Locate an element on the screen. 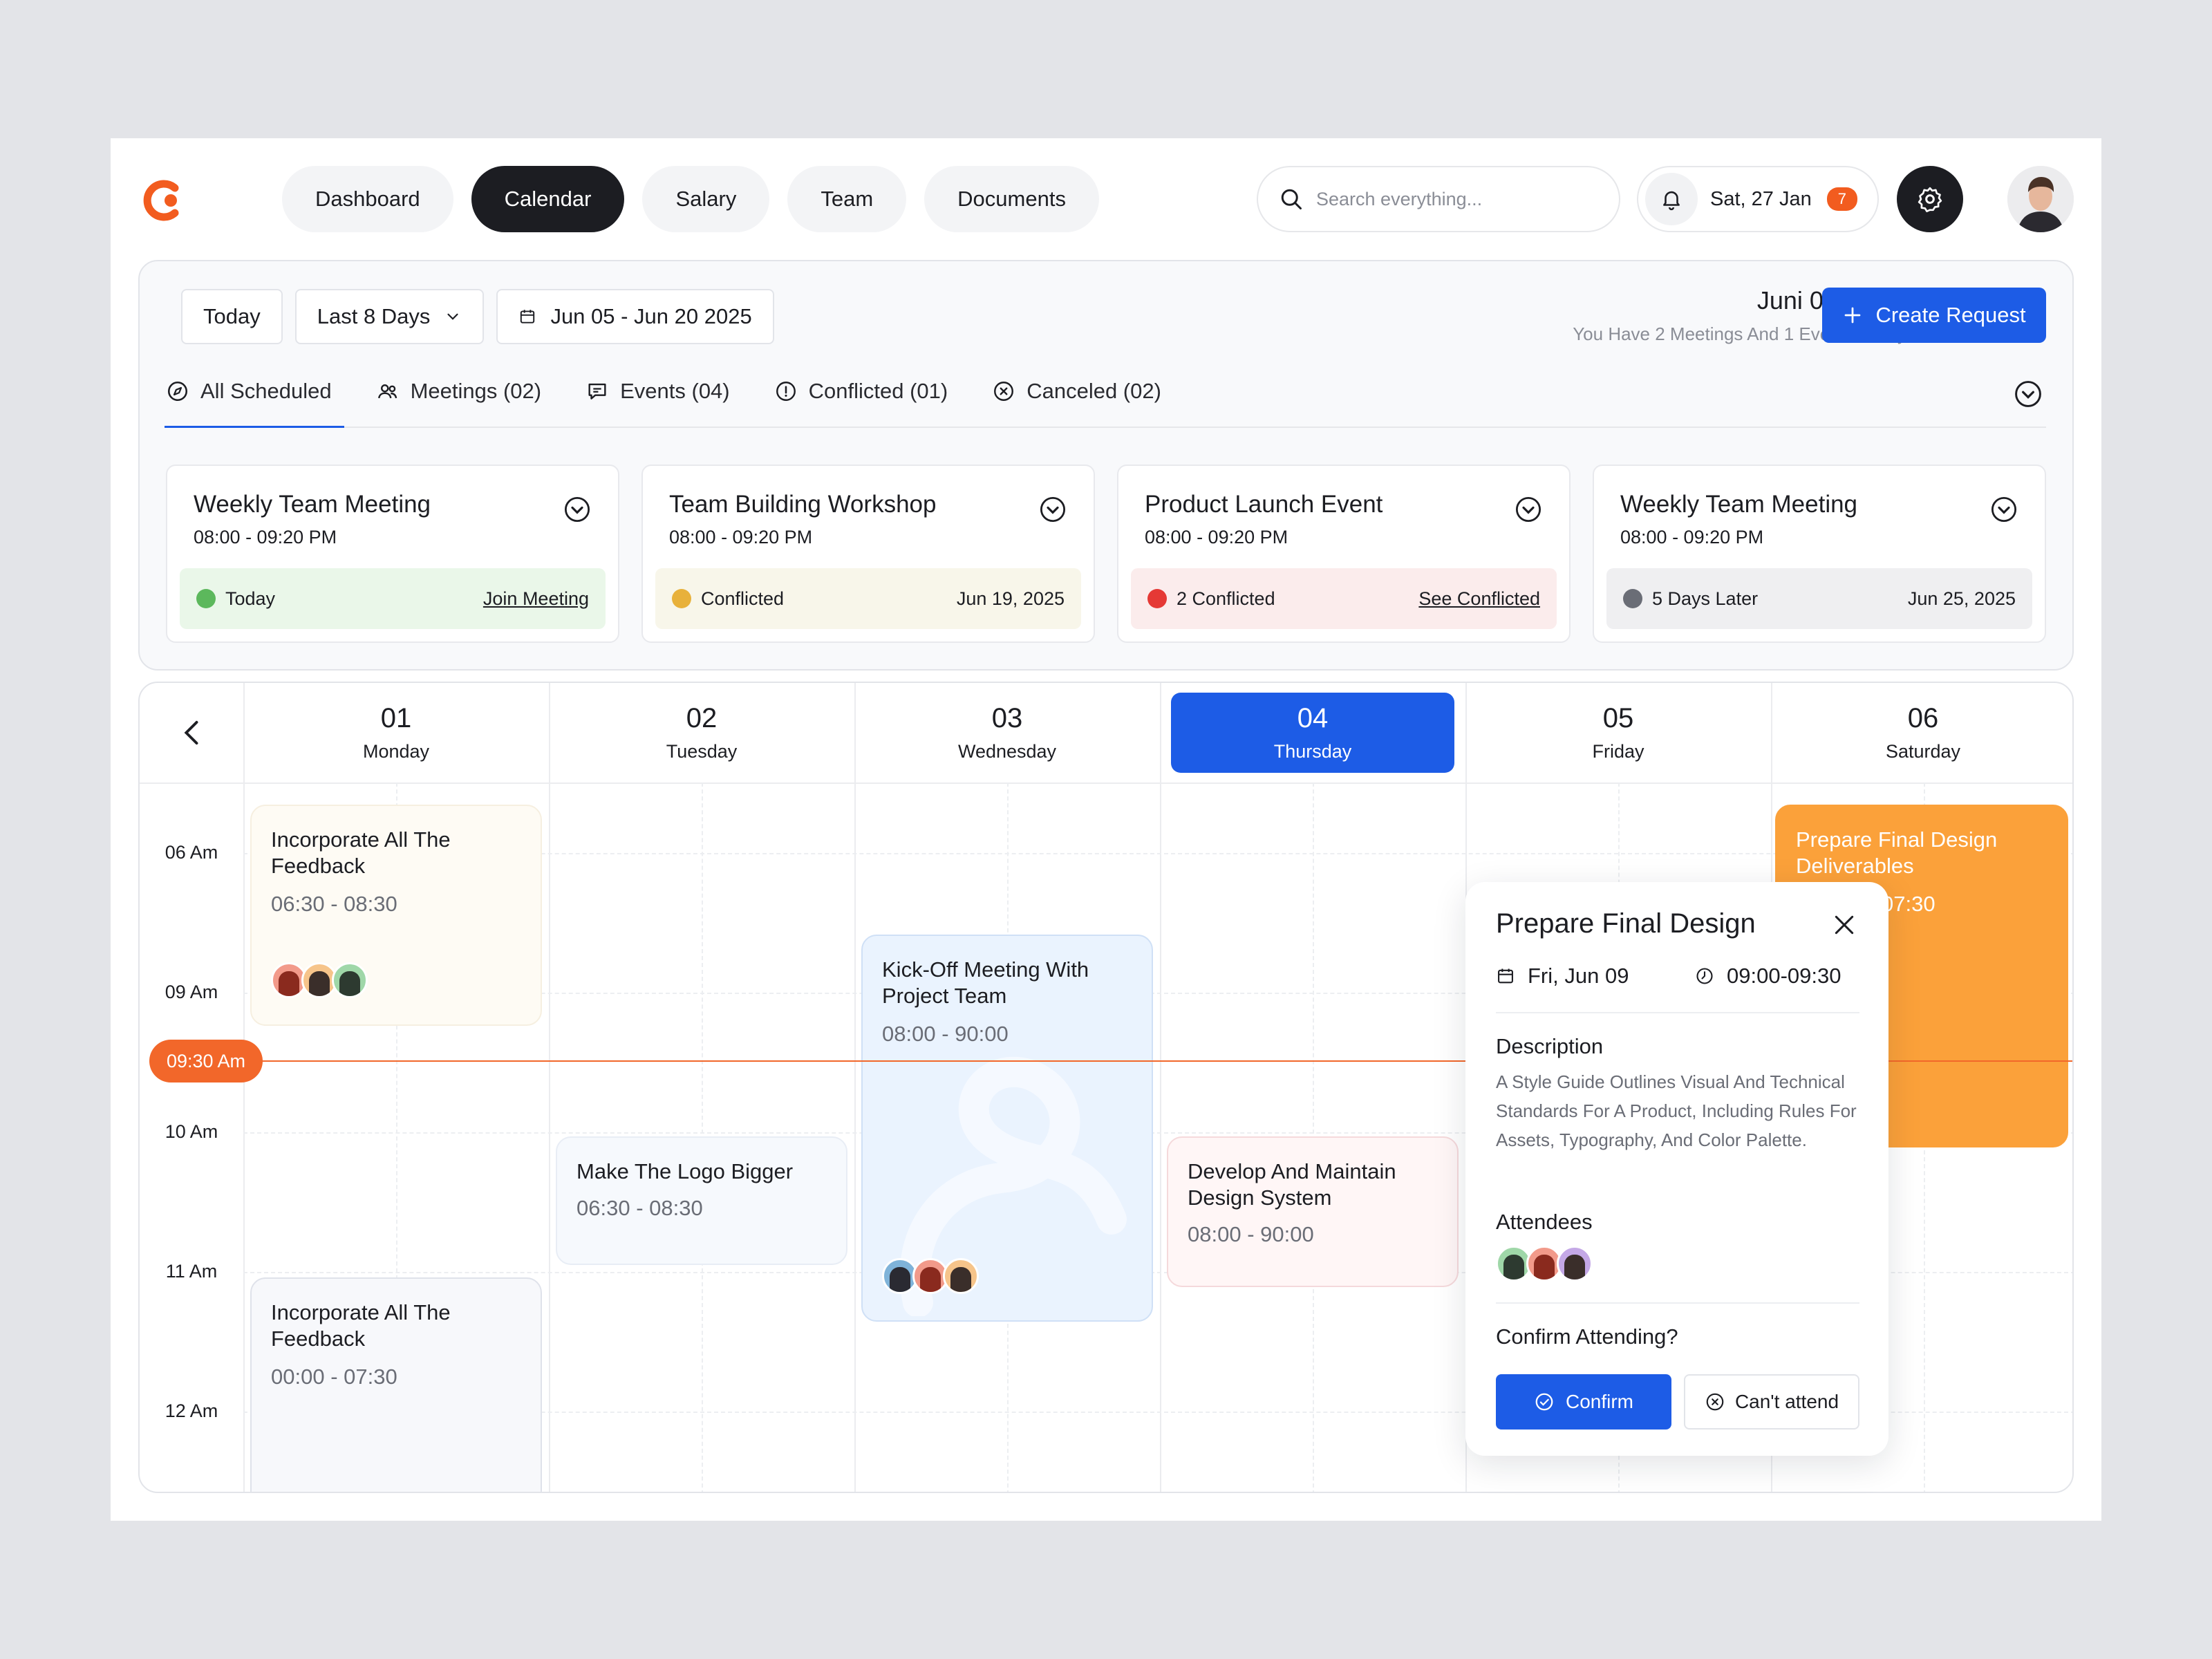 The width and height of the screenshot is (2212, 1659). date-range-picker: Jun 05 - Jun 20 2025 is located at coordinates (635, 316).